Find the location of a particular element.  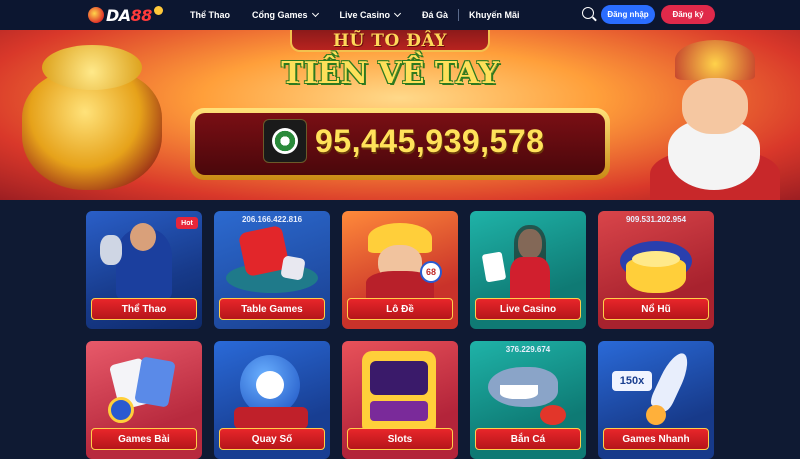

game-card-ban-ca: 376.229.674 Bắn Cá is located at coordinates (528, 400).